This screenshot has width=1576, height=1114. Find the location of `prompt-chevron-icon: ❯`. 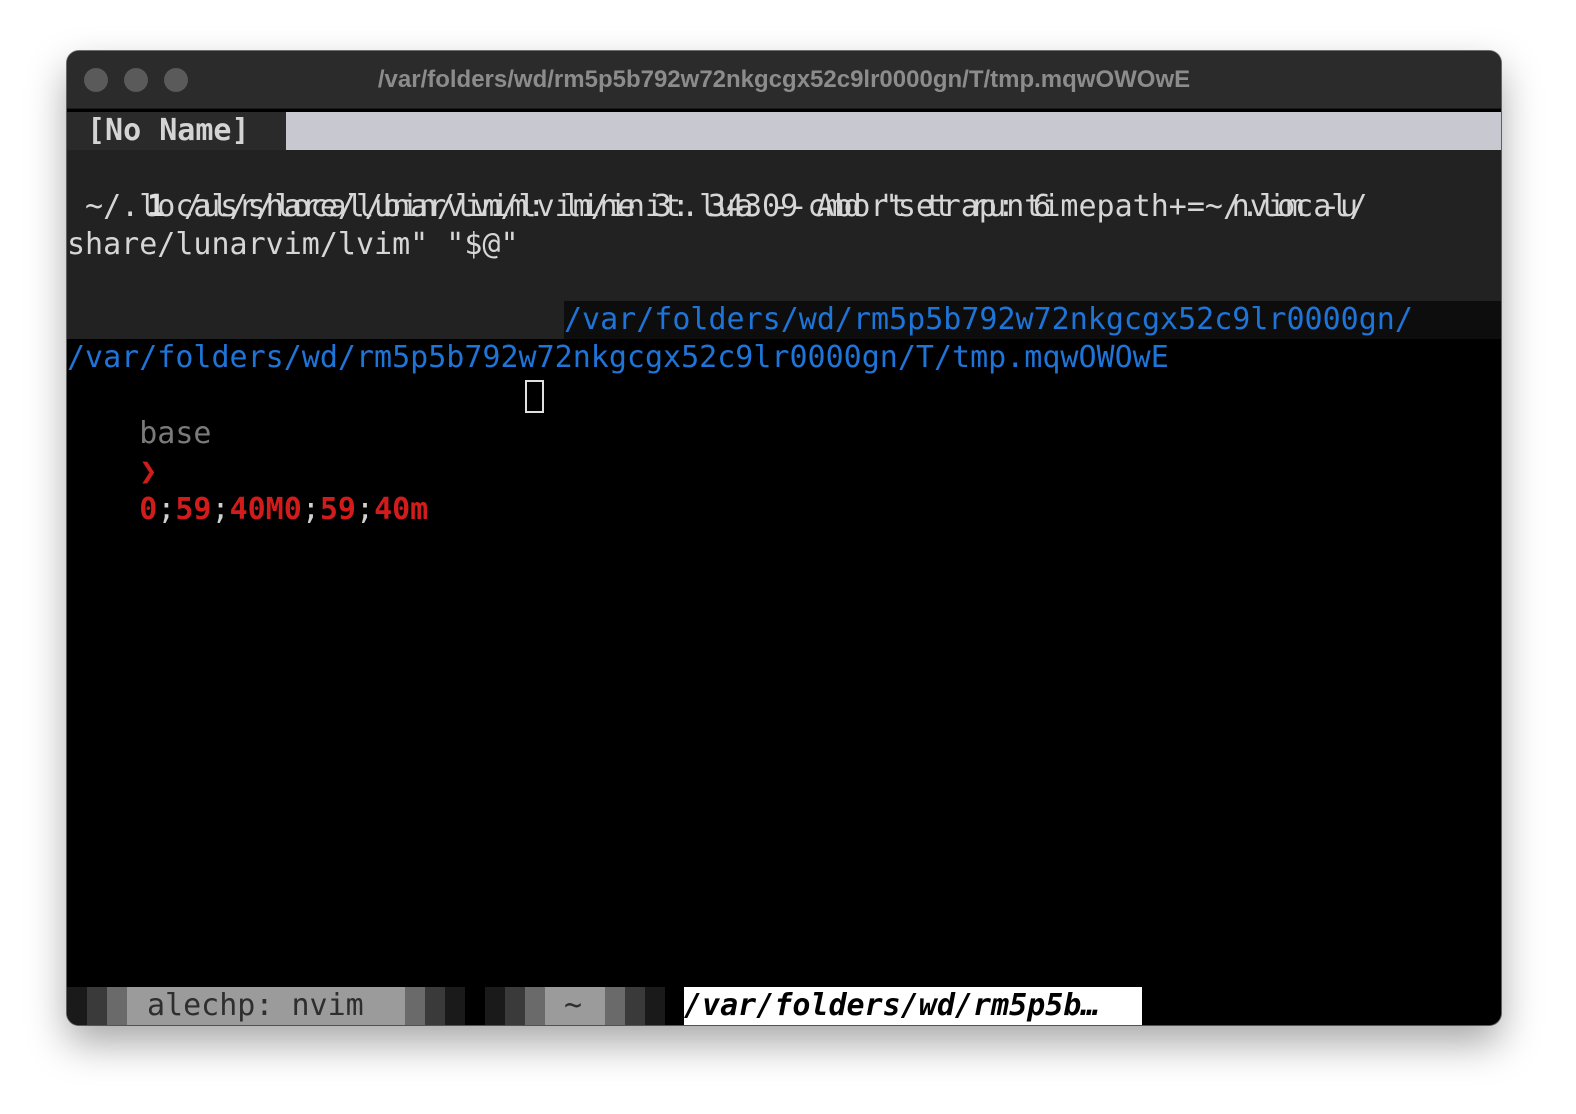

prompt-chevron-icon: ❯ is located at coordinates (148, 471).